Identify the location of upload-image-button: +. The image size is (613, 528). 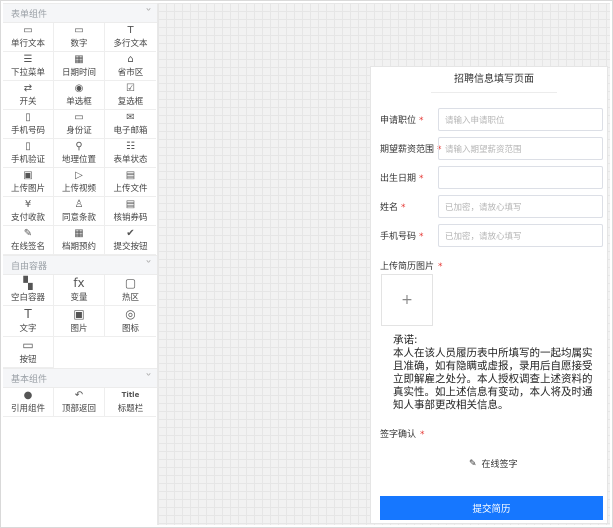
(407, 300).